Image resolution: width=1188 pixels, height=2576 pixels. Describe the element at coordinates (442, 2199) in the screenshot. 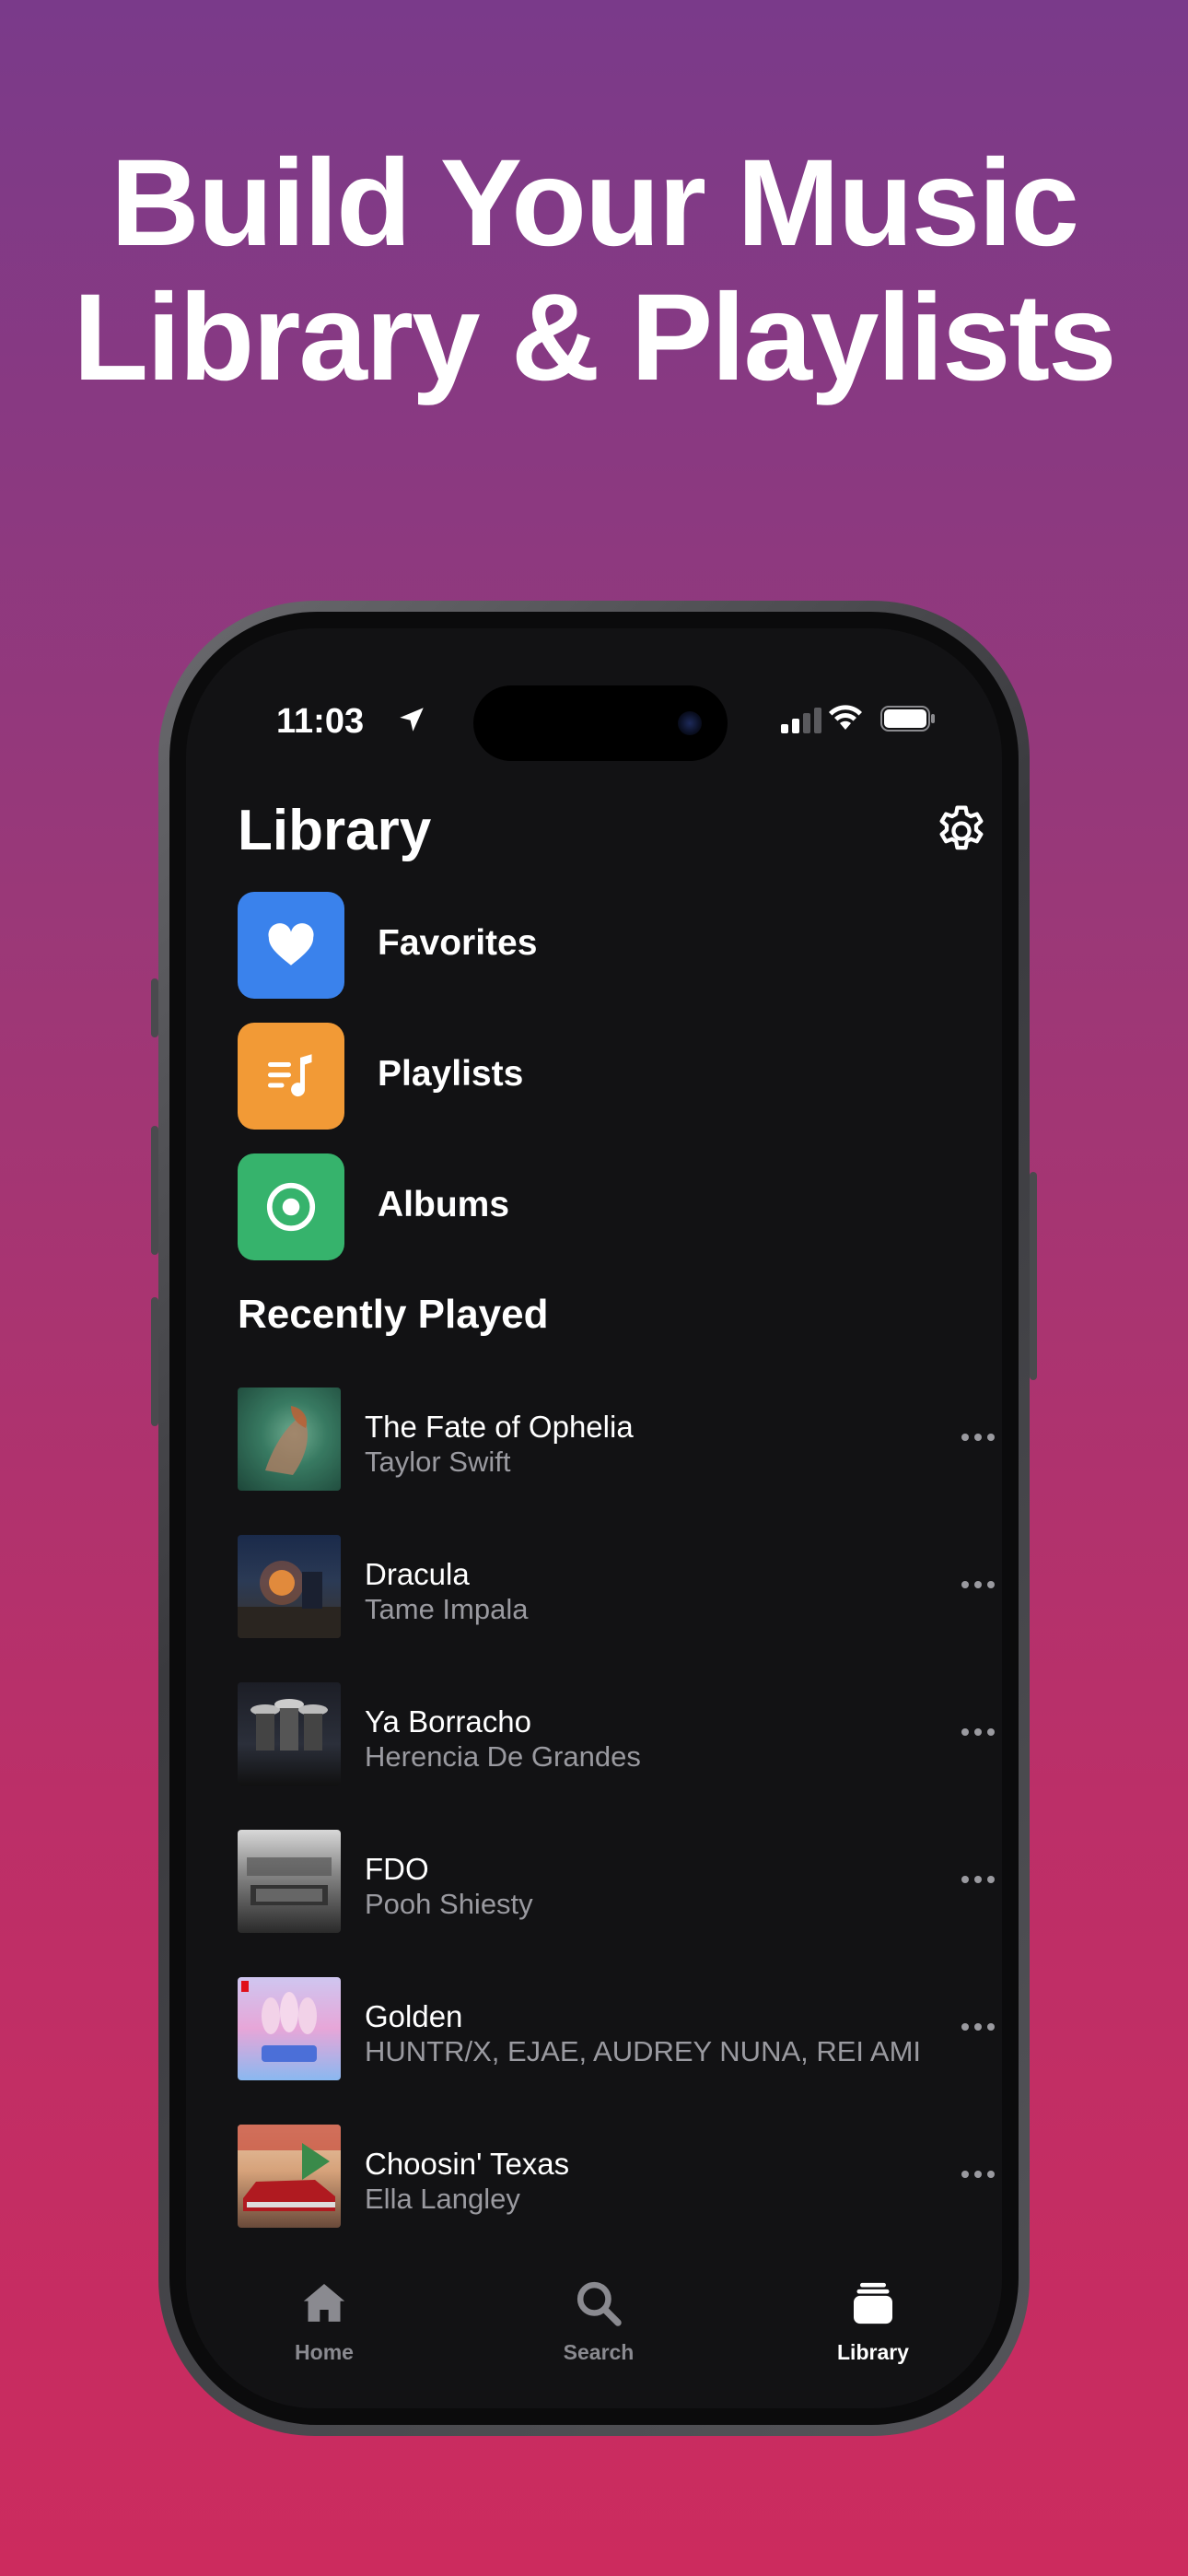

I see `track-artist: Ella Langley` at that location.